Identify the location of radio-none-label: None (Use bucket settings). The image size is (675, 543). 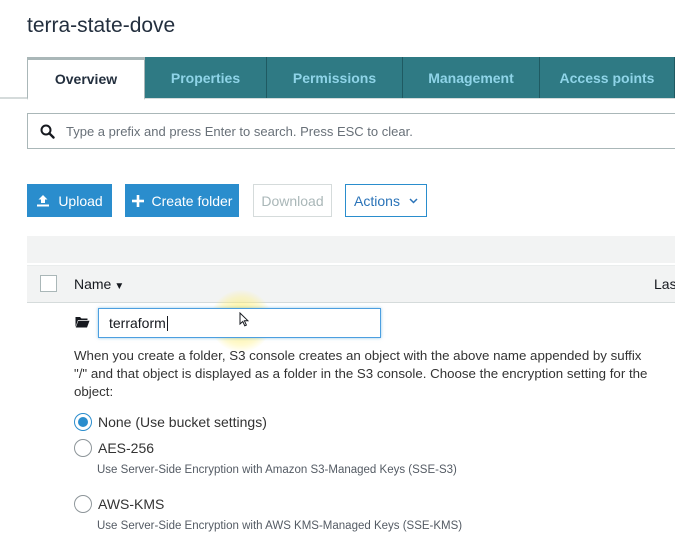
(182, 422).